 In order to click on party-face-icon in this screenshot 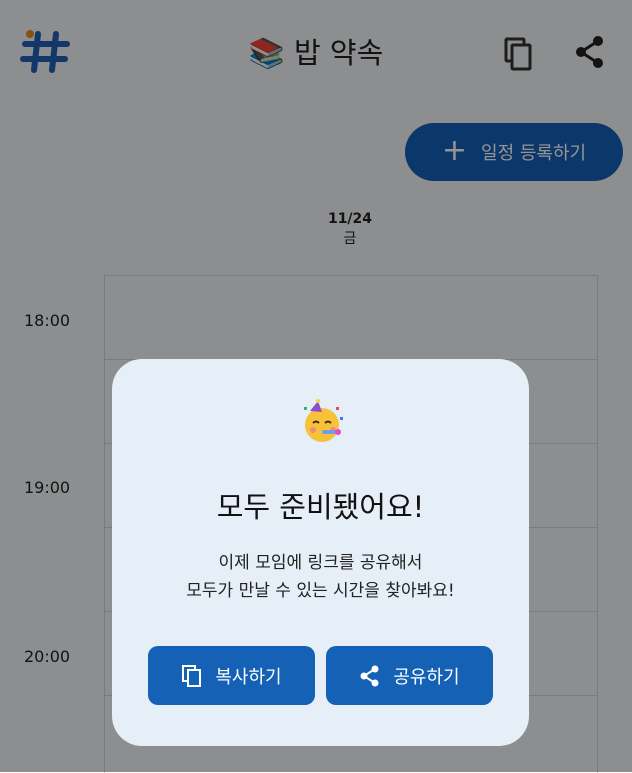, I will do `click(322, 423)`.